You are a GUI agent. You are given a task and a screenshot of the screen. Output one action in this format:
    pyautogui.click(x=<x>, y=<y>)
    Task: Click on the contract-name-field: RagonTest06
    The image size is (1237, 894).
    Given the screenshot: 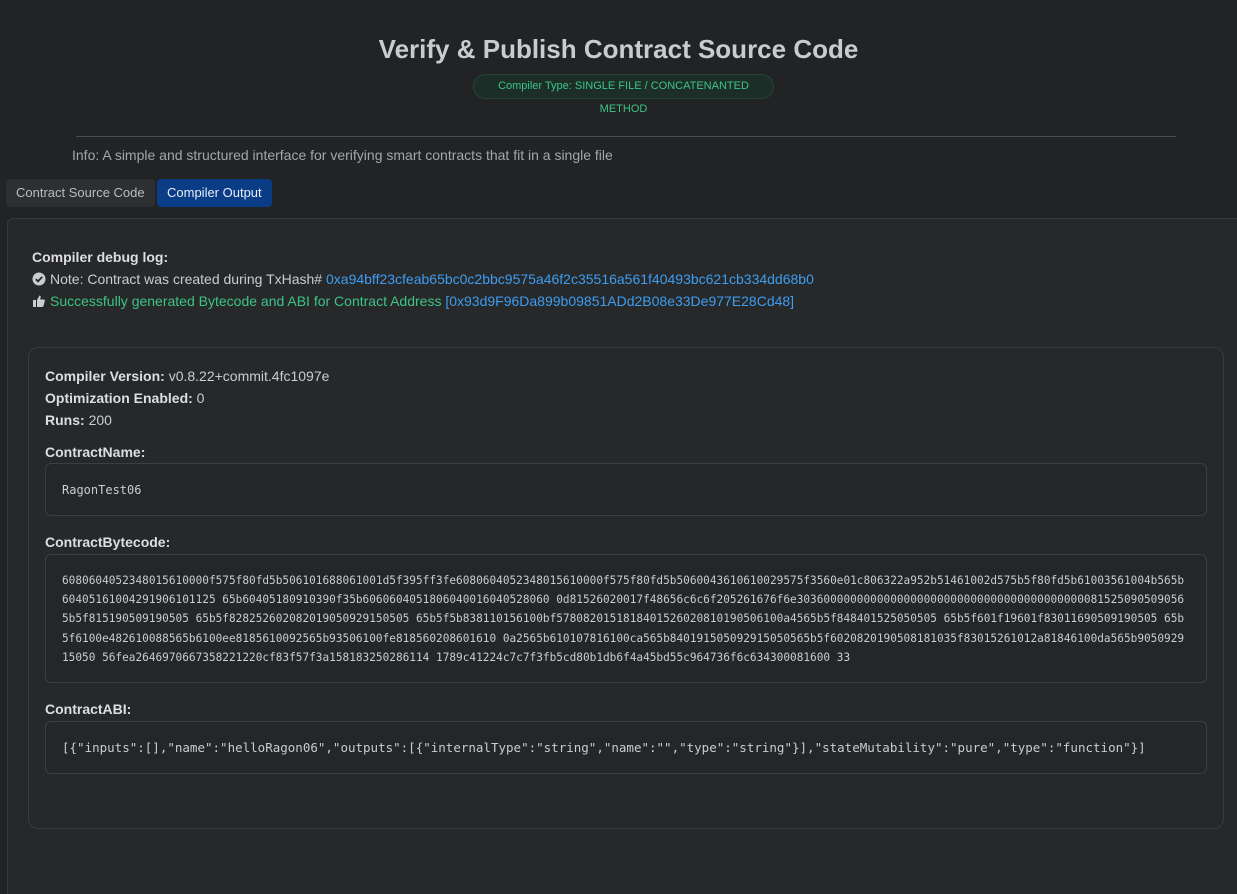 What is the action you would take?
    pyautogui.click(x=626, y=489)
    